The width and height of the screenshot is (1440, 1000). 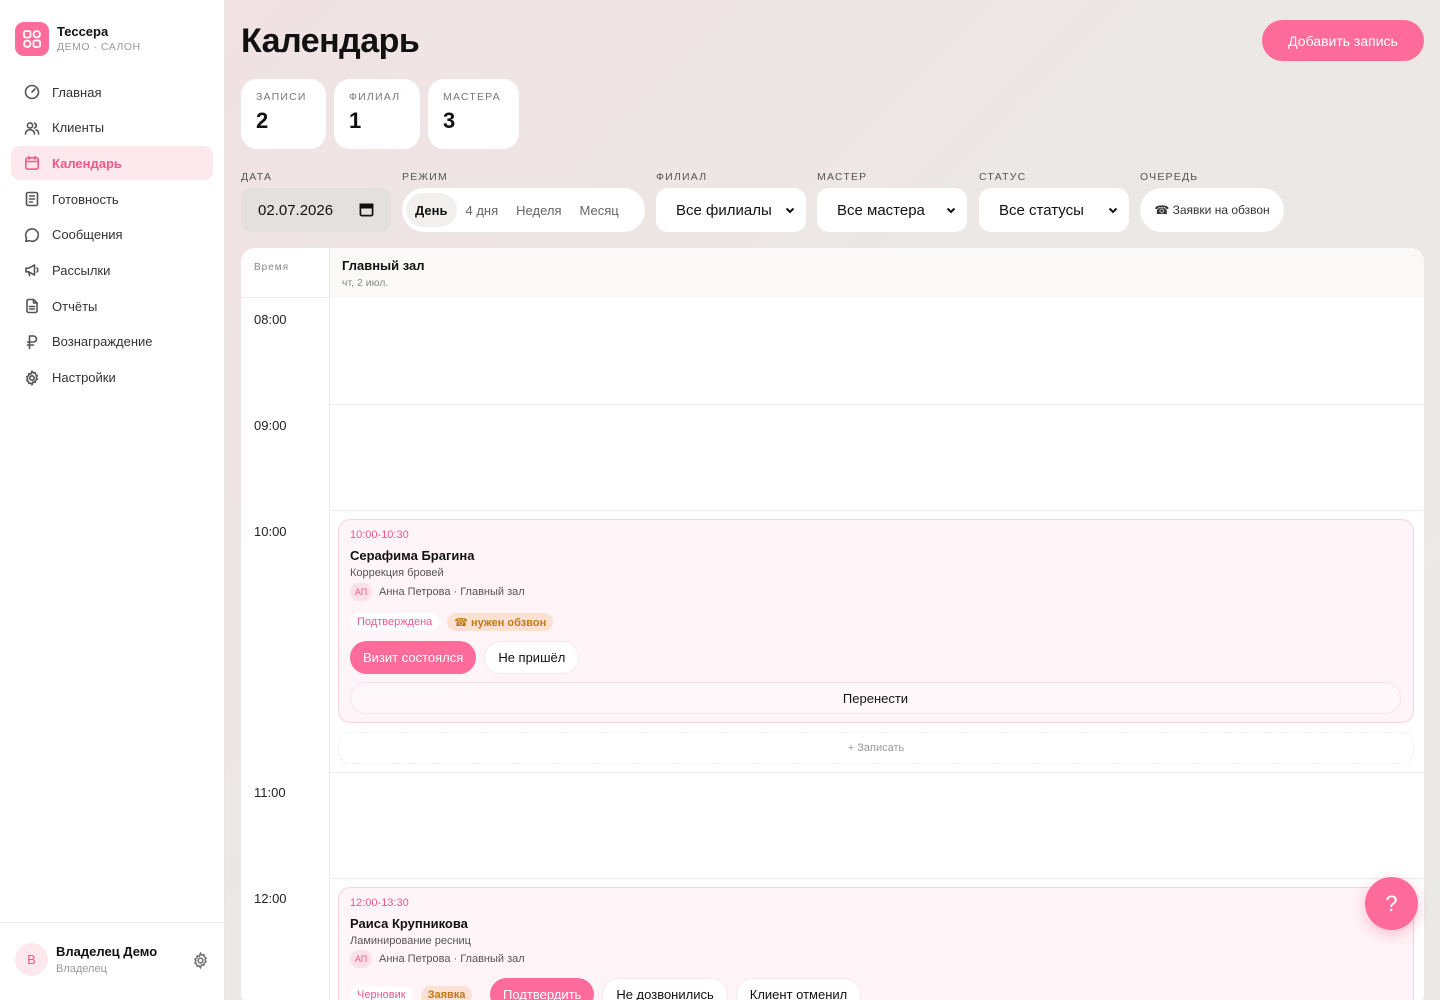 What do you see at coordinates (542, 989) in the screenshot?
I see `confirm-button: Подтвердить` at bounding box center [542, 989].